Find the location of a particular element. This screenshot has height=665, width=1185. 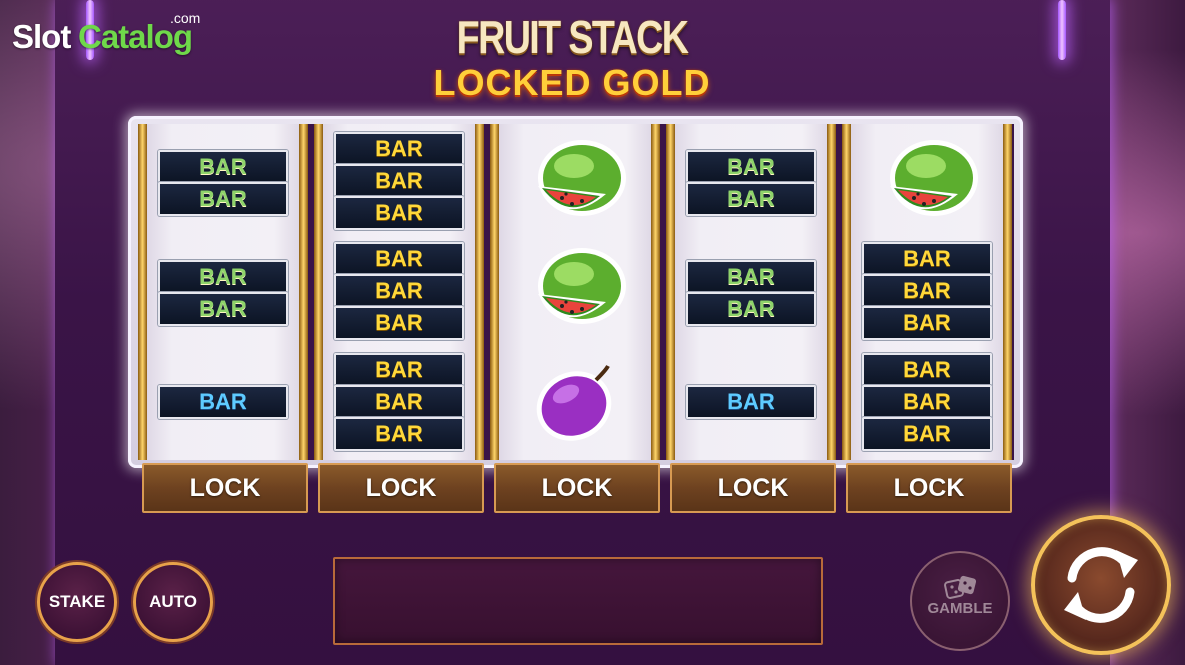

spin-arrows-icon is located at coordinates (1101, 585).